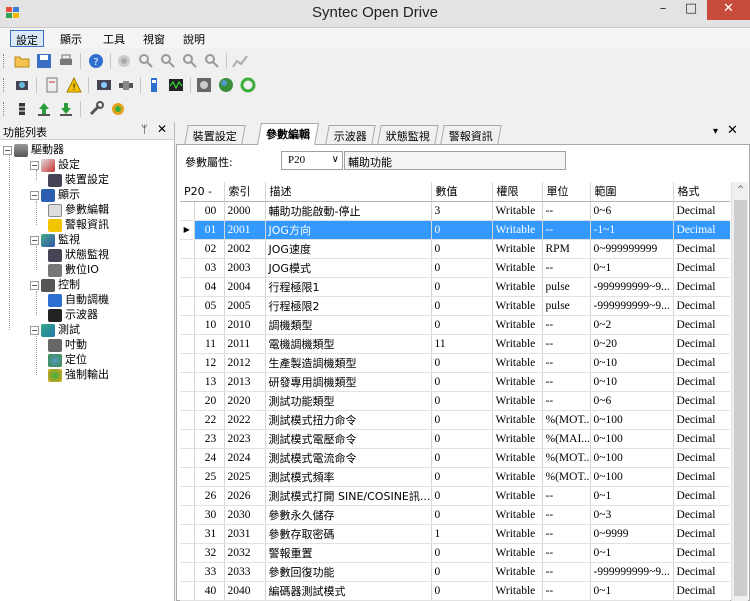  Describe the element at coordinates (740, 190) in the screenshot. I see `scroll-up-icon: ^` at that location.